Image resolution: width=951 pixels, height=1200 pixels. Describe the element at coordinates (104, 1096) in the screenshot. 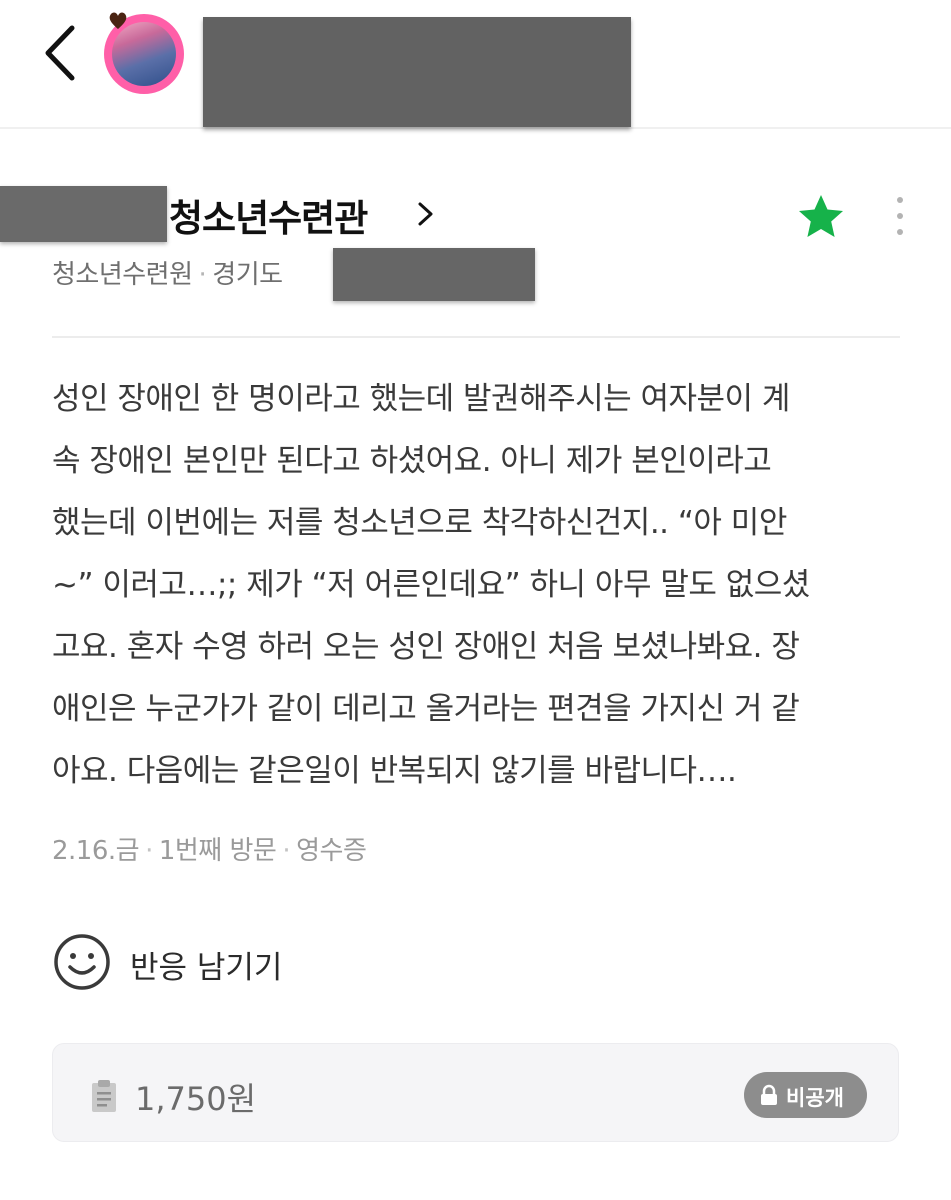

I see `clipboard-icon` at that location.